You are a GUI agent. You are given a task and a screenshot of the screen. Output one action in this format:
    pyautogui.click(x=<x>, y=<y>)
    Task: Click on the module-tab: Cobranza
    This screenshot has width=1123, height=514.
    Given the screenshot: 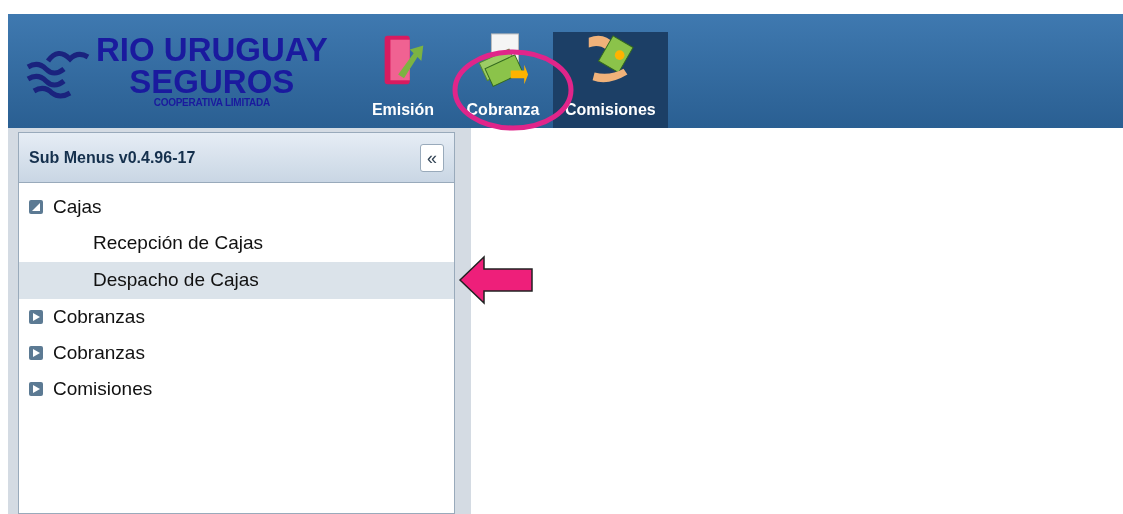 What is the action you would take?
    pyautogui.click(x=503, y=80)
    